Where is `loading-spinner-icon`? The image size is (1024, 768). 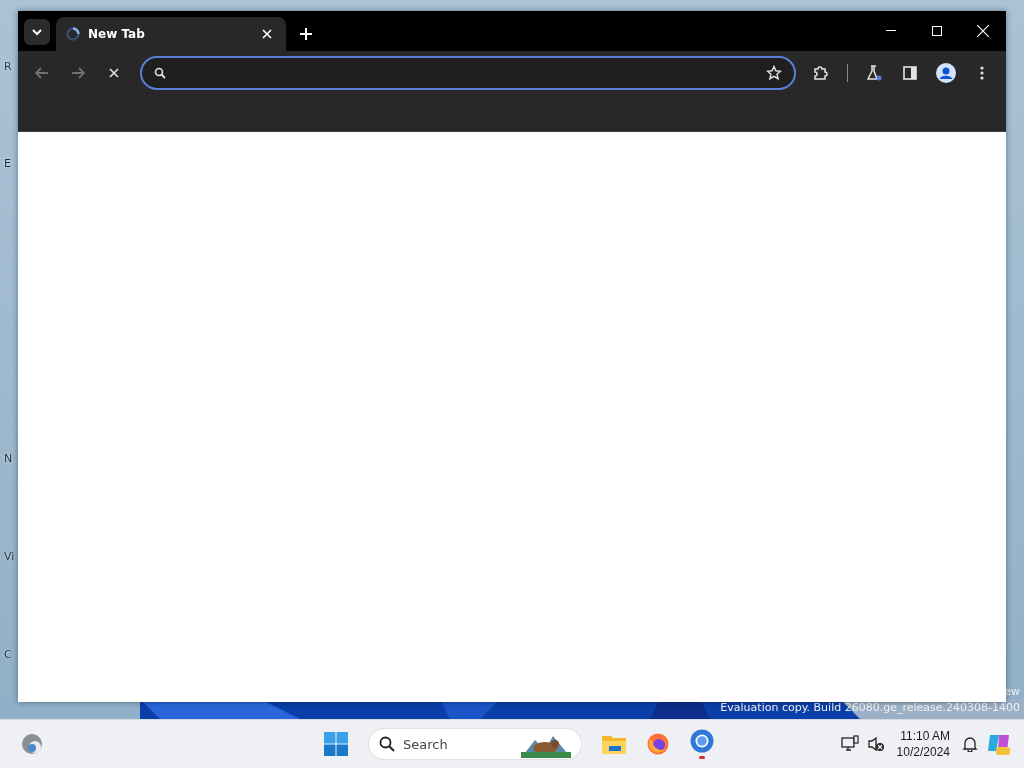 loading-spinner-icon is located at coordinates (73, 34).